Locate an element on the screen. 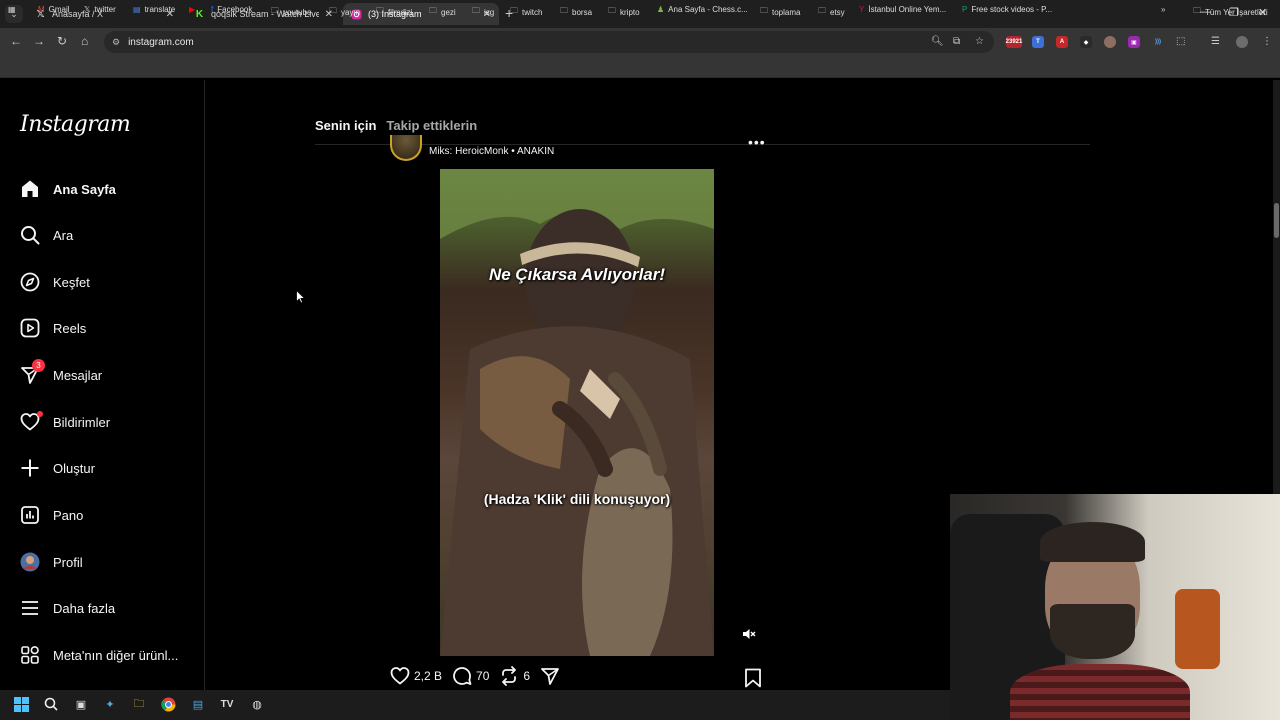 The width and height of the screenshot is (1280, 720). more-options-icon: ••• is located at coordinates (757, 142).